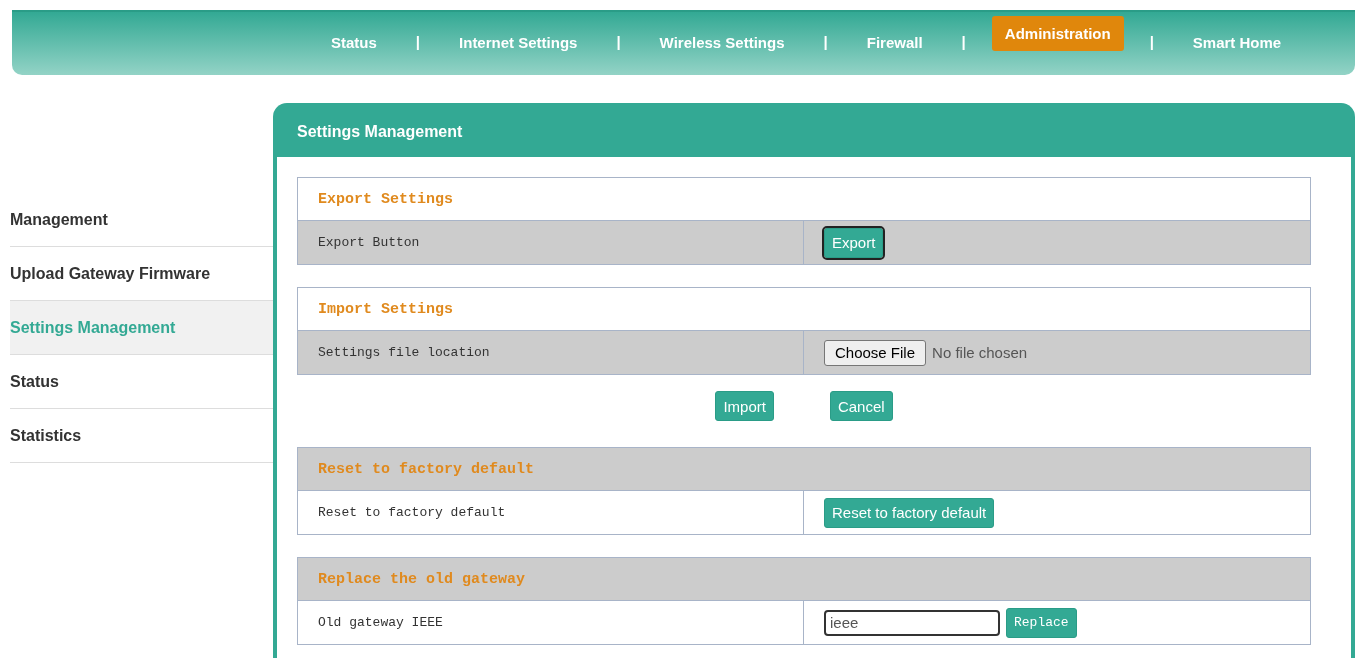  What do you see at coordinates (518, 42) in the screenshot?
I see `nav-tab: Internet Settings` at bounding box center [518, 42].